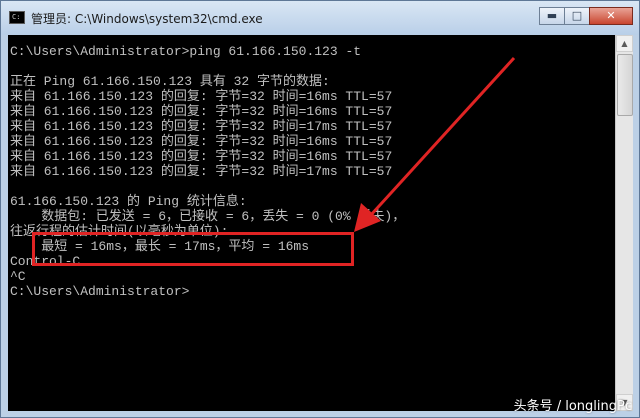 Image resolution: width=640 pixels, height=418 pixels. I want to click on annotation-highlight-box, so click(193, 249).